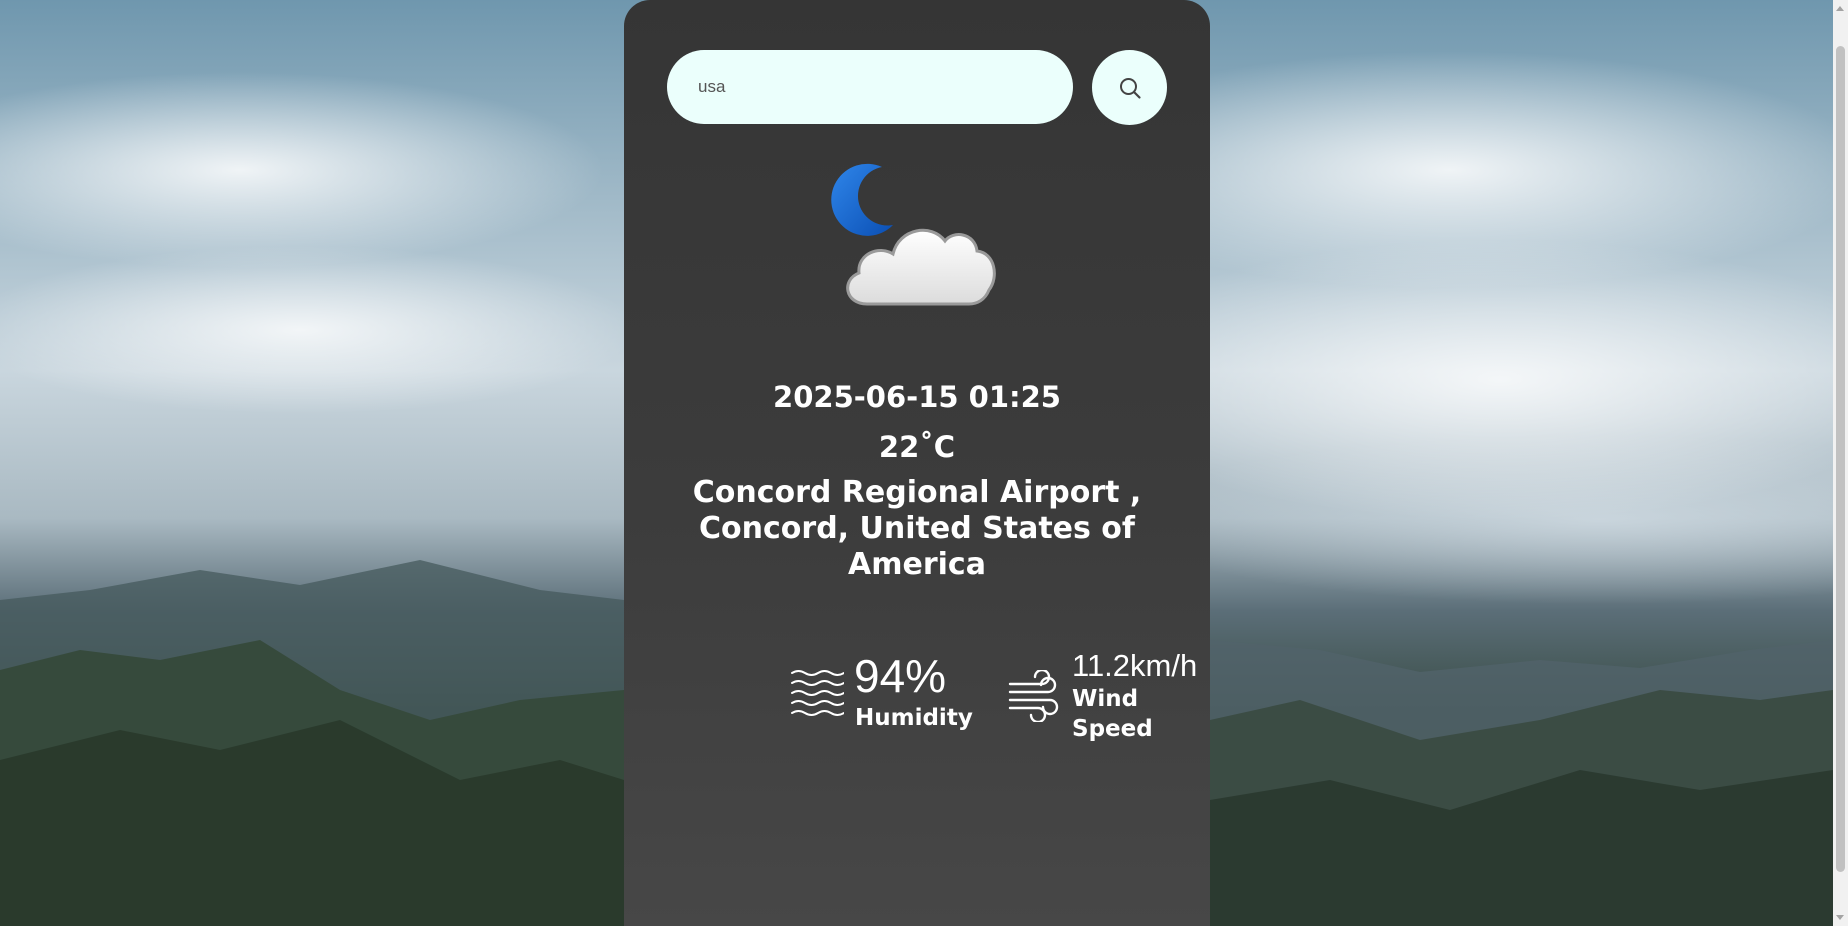 Image resolution: width=1848 pixels, height=926 pixels. Describe the element at coordinates (1135, 665) in the screenshot. I see `wind-speed-value: 11.2km/h` at that location.